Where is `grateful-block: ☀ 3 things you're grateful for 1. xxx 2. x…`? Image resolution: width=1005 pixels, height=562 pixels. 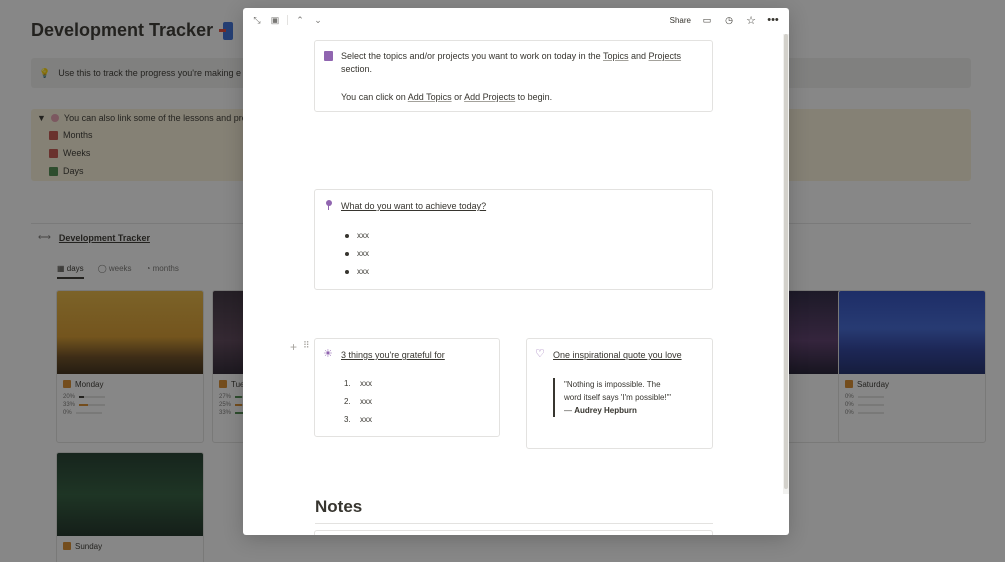 grateful-block: ☀ 3 things you're grateful for 1. xxx 2. x… is located at coordinates (407, 387).